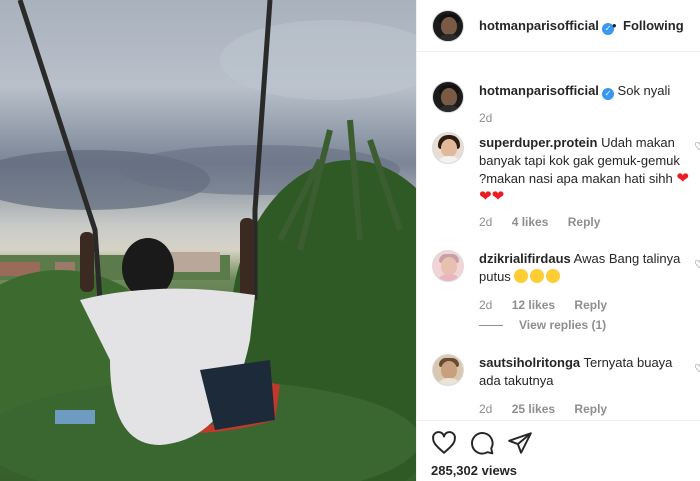 This screenshot has height=481, width=700. What do you see at coordinates (607, 94) in the screenshot?
I see `verified-badge-icon: ✓` at bounding box center [607, 94].